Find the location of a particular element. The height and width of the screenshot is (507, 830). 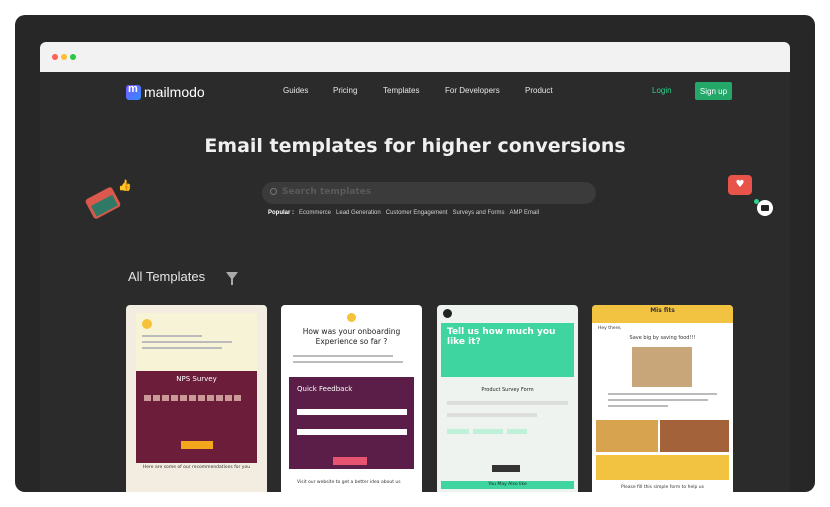

popular-label: Popular : is located at coordinates (281, 213).